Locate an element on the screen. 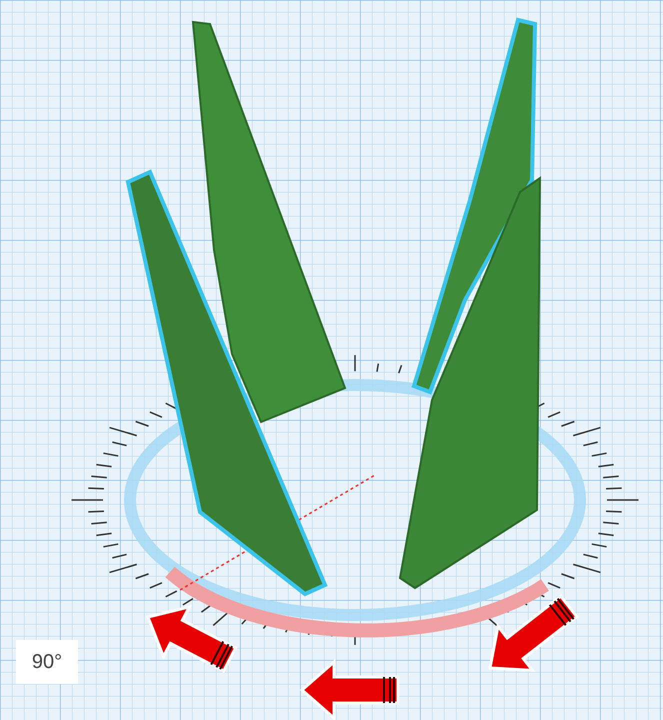  rotation-angle-readout: 90° is located at coordinates (47, 662).